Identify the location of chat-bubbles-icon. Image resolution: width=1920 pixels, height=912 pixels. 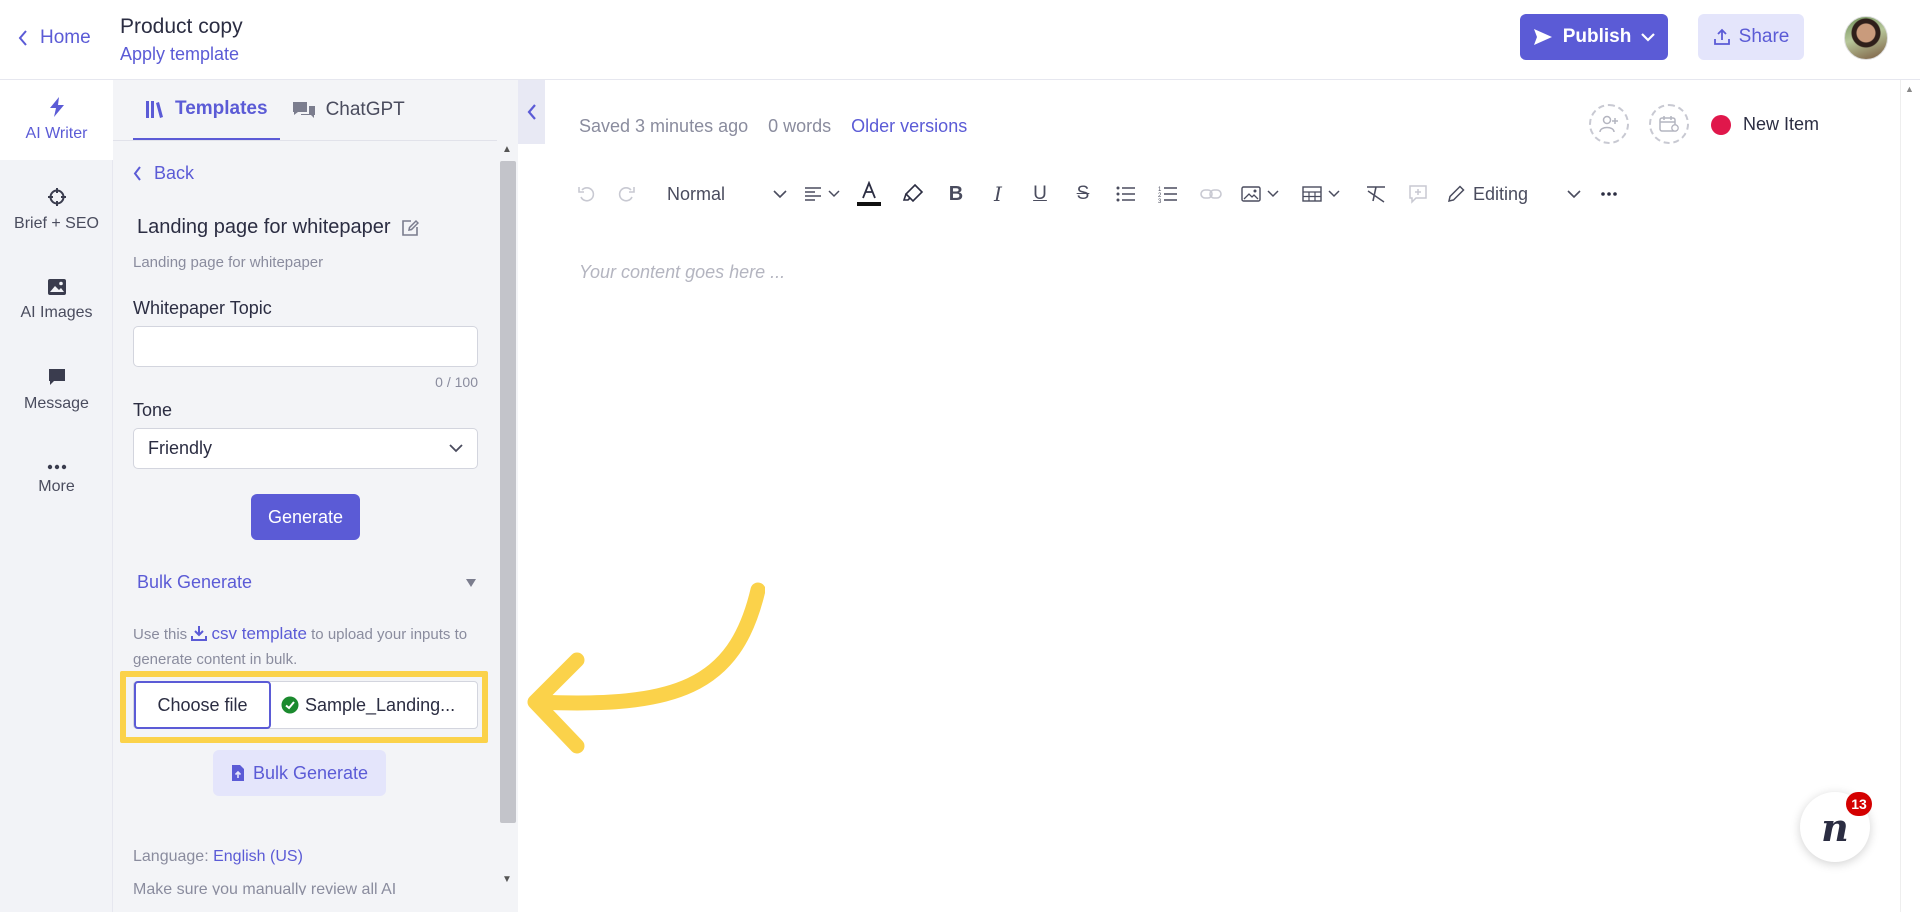
(303, 110).